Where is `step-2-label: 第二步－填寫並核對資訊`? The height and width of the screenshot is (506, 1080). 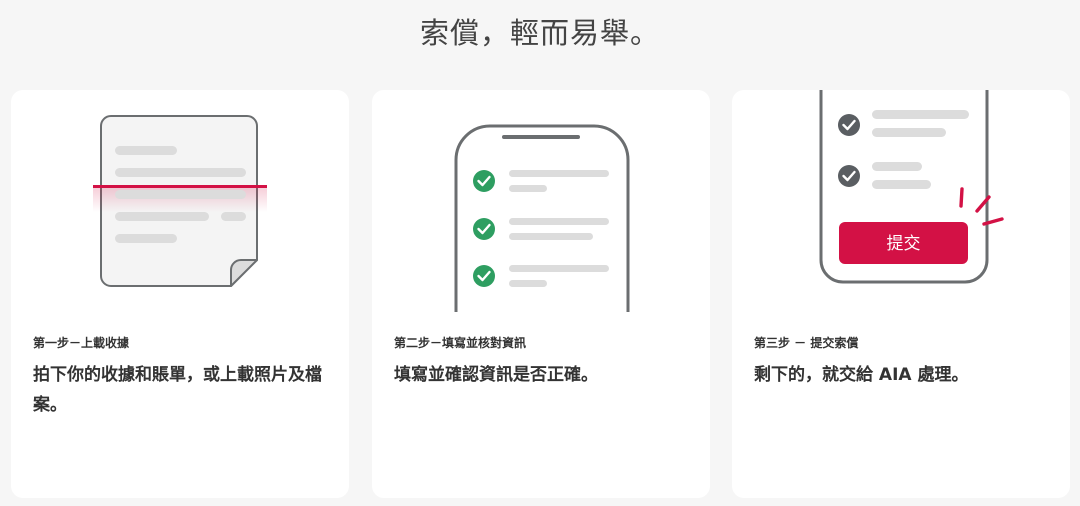 step-2-label: 第二步－填寫並核對資訊 is located at coordinates (460, 343).